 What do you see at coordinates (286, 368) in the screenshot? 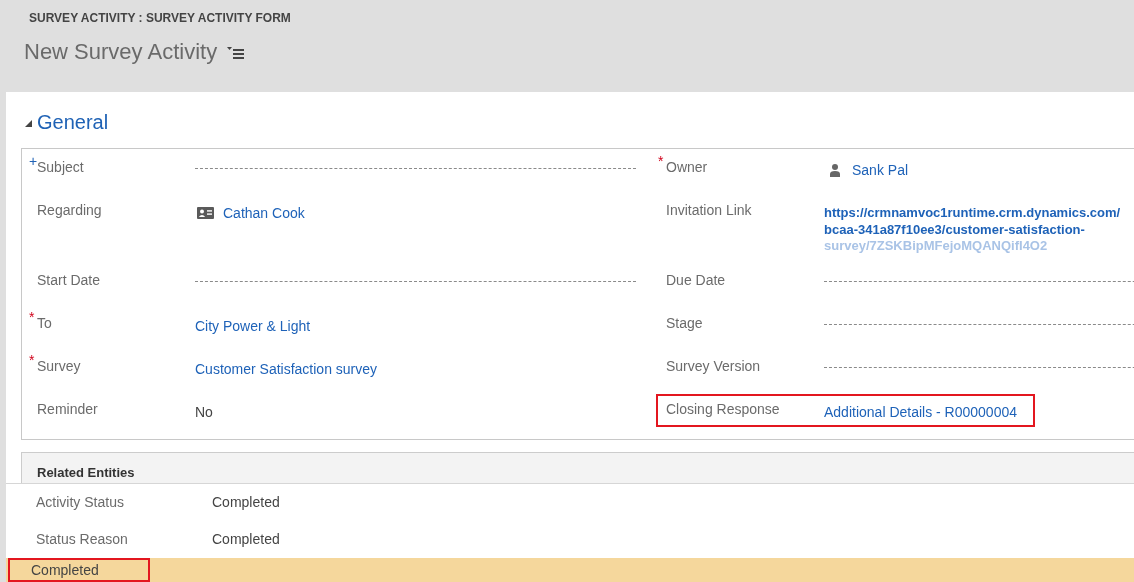
I see `record-link: Customer Satisfaction survey` at bounding box center [286, 368].